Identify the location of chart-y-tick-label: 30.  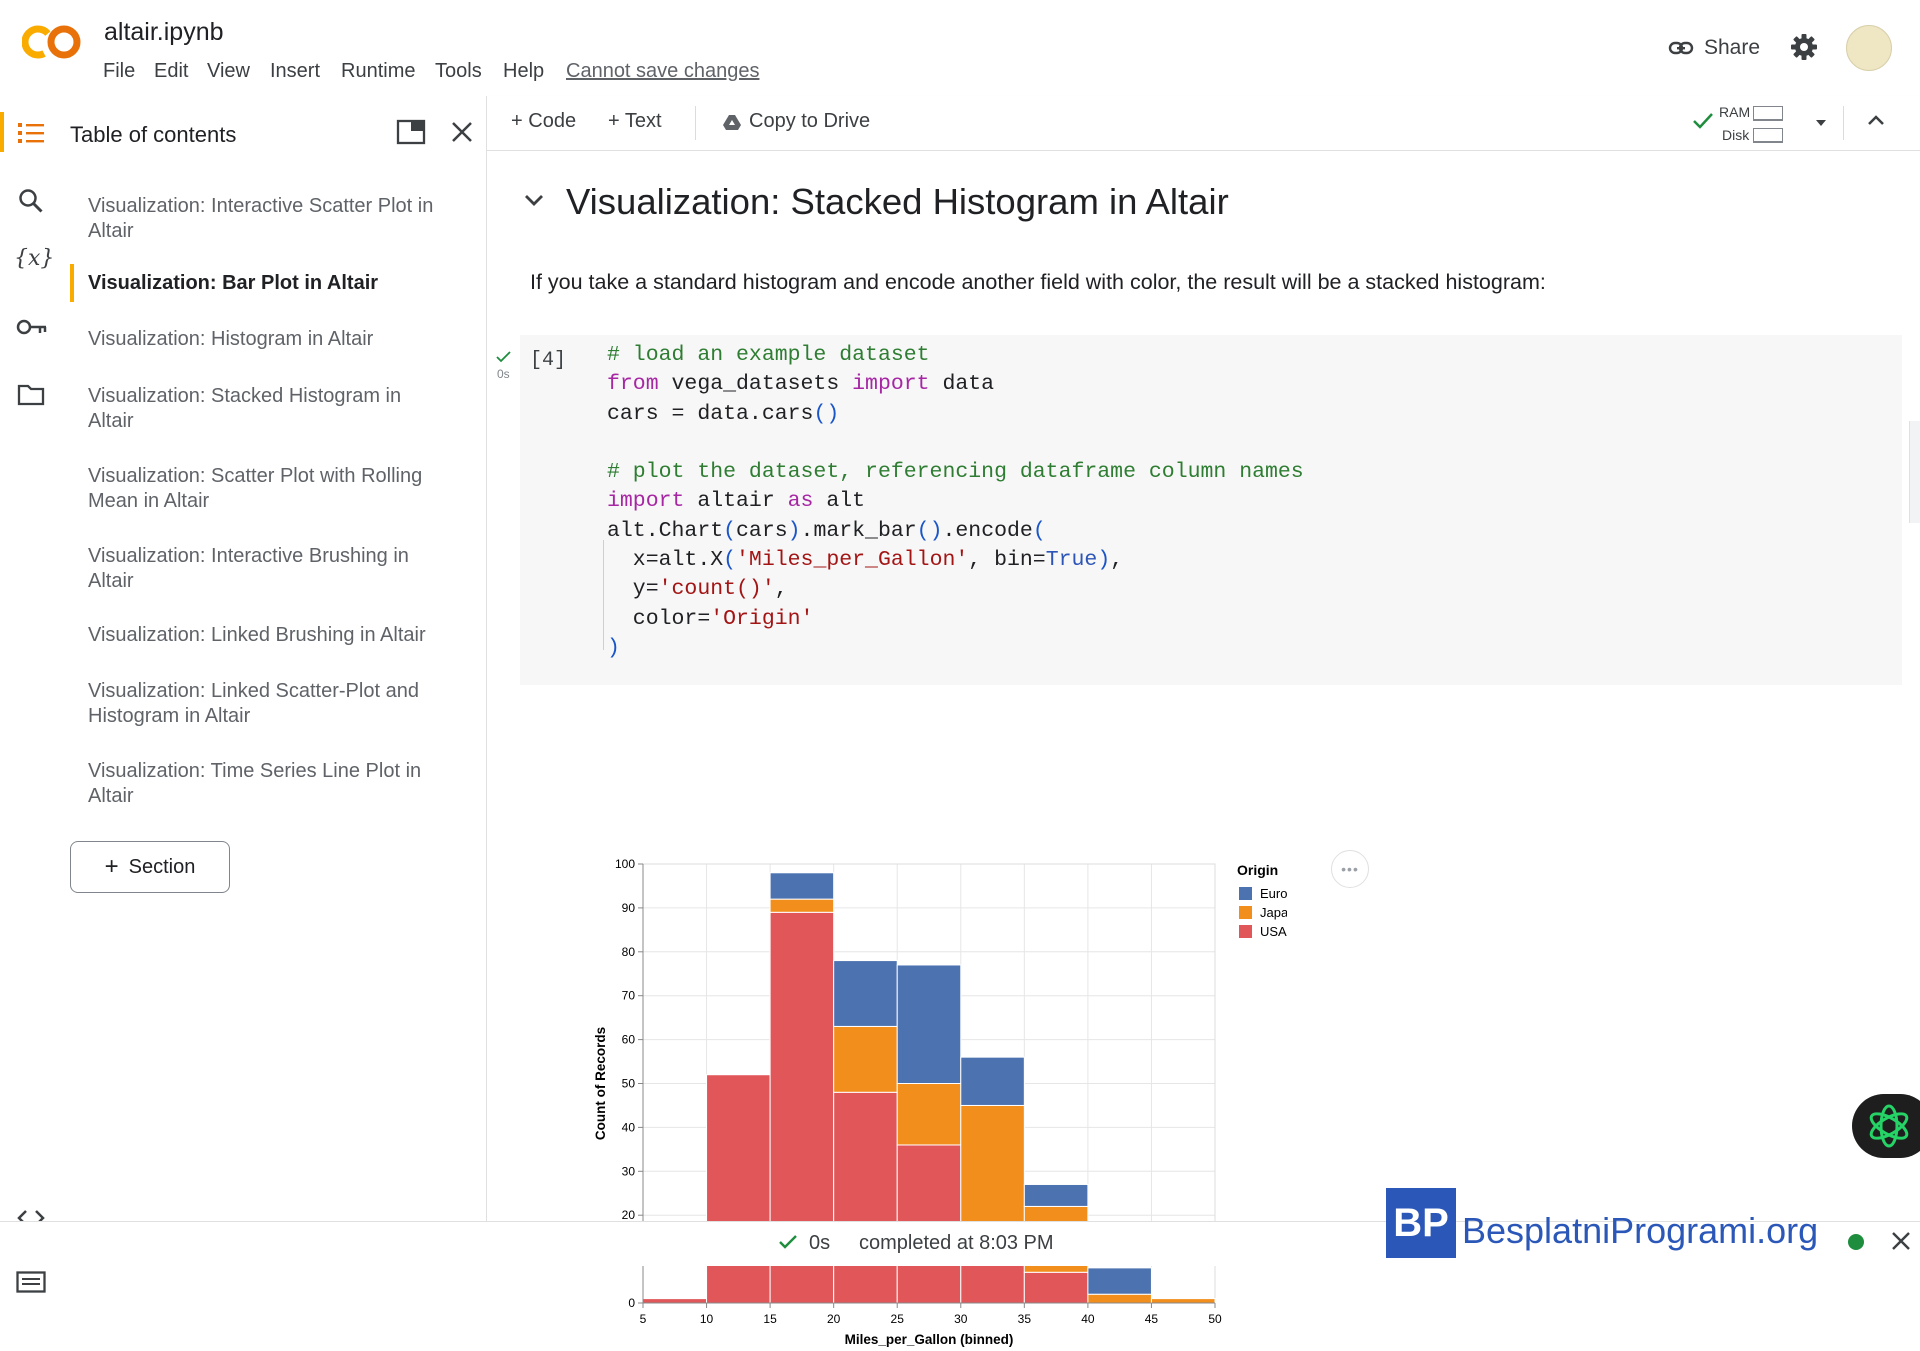
(629, 1171).